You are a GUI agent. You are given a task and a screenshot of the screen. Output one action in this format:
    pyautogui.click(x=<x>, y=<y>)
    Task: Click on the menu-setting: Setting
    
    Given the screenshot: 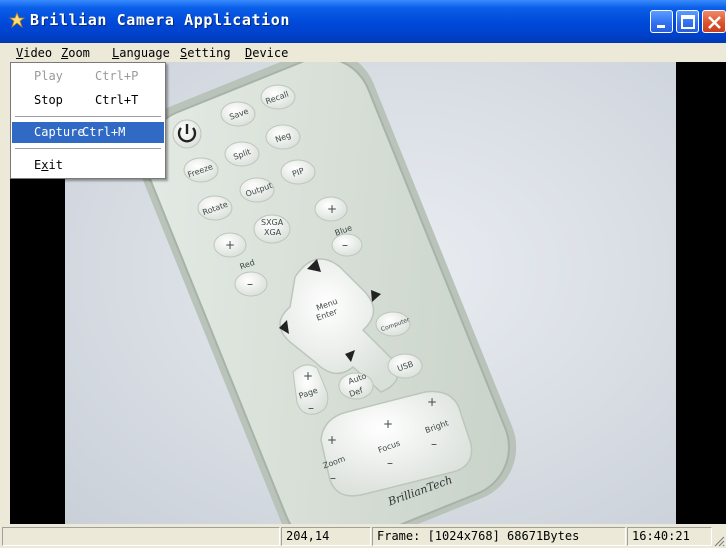 What is the action you would take?
    pyautogui.click(x=205, y=53)
    